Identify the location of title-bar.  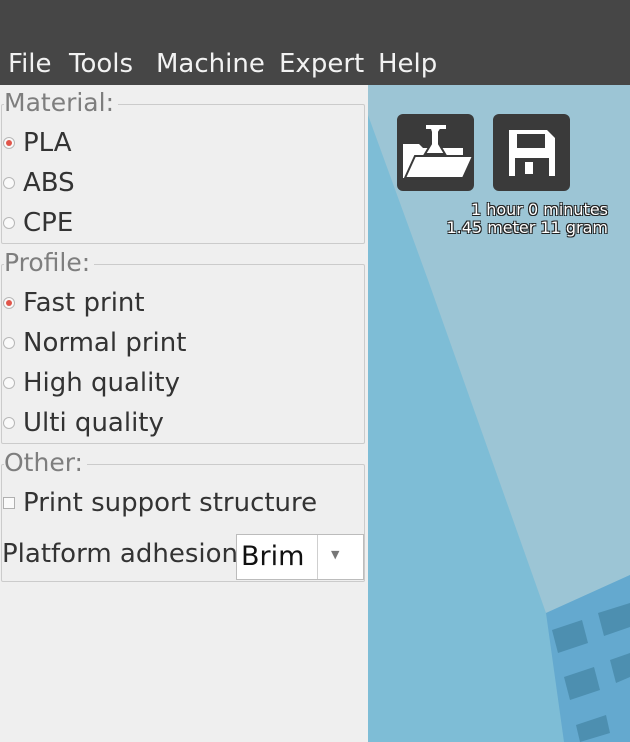
(315, 23).